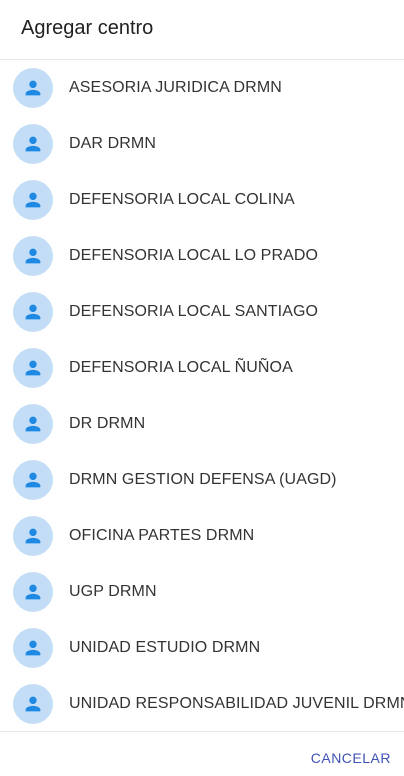 The height and width of the screenshot is (776, 404). I want to click on list-item: DEFENSORIA LOCAL LO PRADO, so click(202, 256).